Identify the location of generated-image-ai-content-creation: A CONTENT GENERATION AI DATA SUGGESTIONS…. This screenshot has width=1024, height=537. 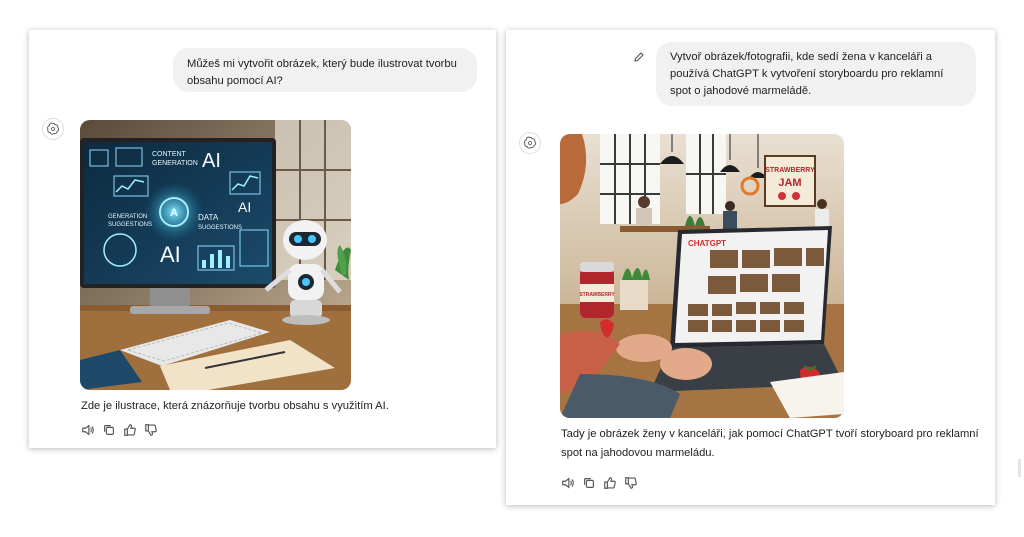
(215, 255).